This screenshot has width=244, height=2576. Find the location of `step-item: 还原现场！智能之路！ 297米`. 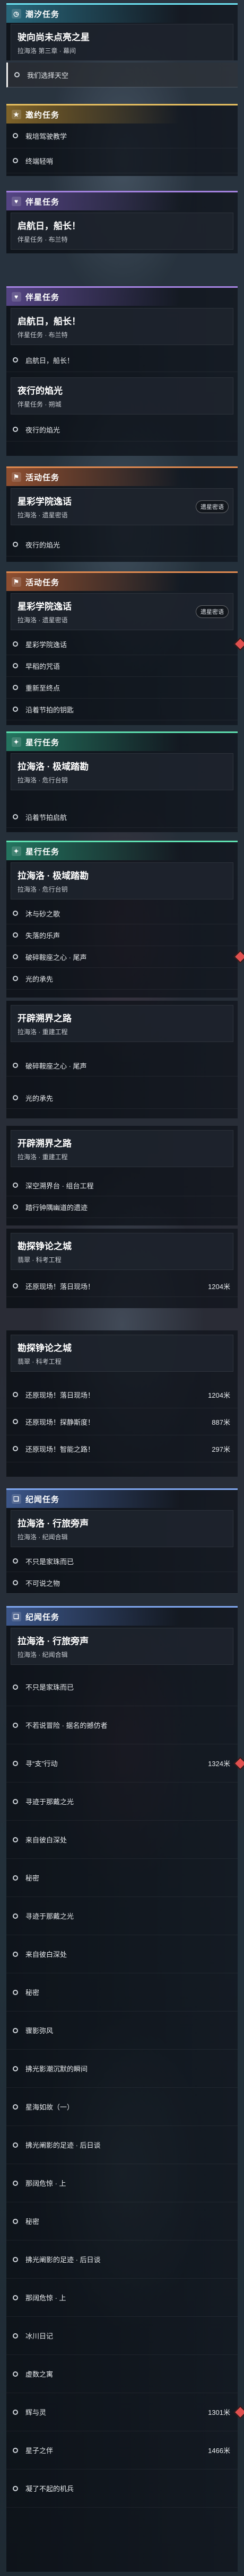

step-item: 还原现场！智能之路！ 297米 is located at coordinates (122, 1448).